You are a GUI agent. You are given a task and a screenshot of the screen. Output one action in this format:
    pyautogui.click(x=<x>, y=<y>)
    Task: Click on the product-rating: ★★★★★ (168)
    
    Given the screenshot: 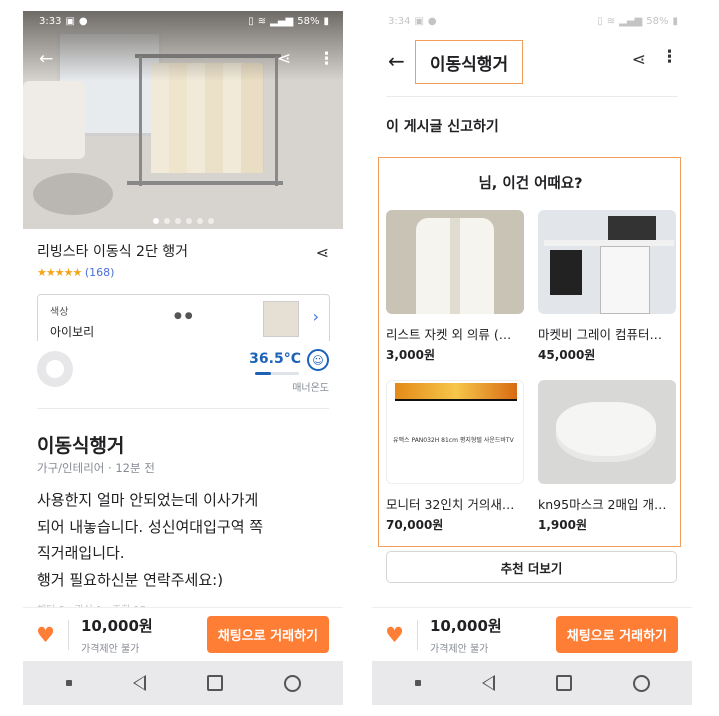 What is the action you would take?
    pyautogui.click(x=183, y=272)
    